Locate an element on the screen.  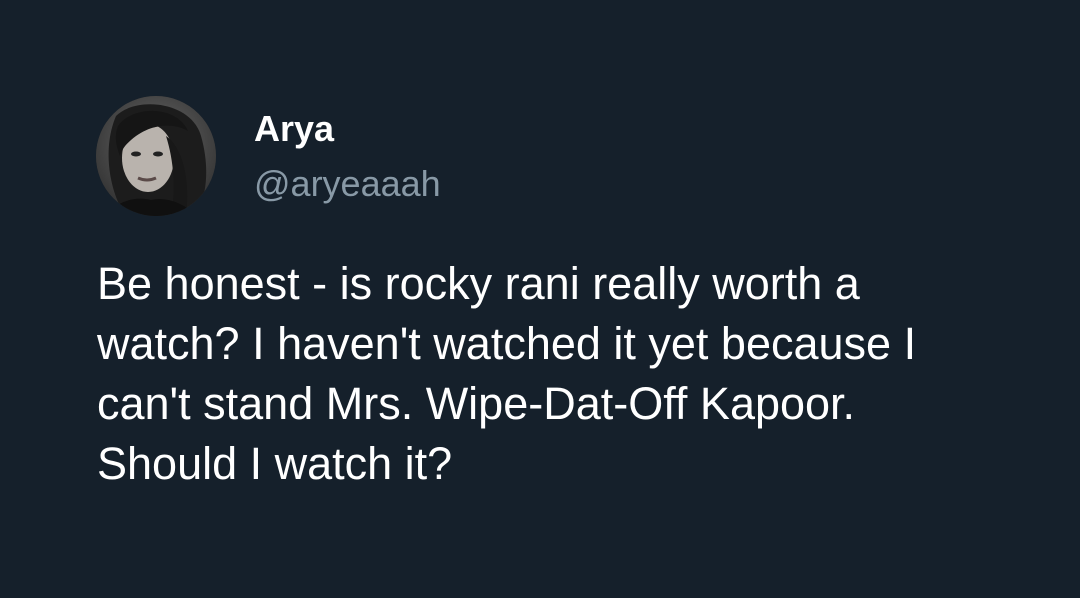
profile-photo-icon is located at coordinates (156, 156).